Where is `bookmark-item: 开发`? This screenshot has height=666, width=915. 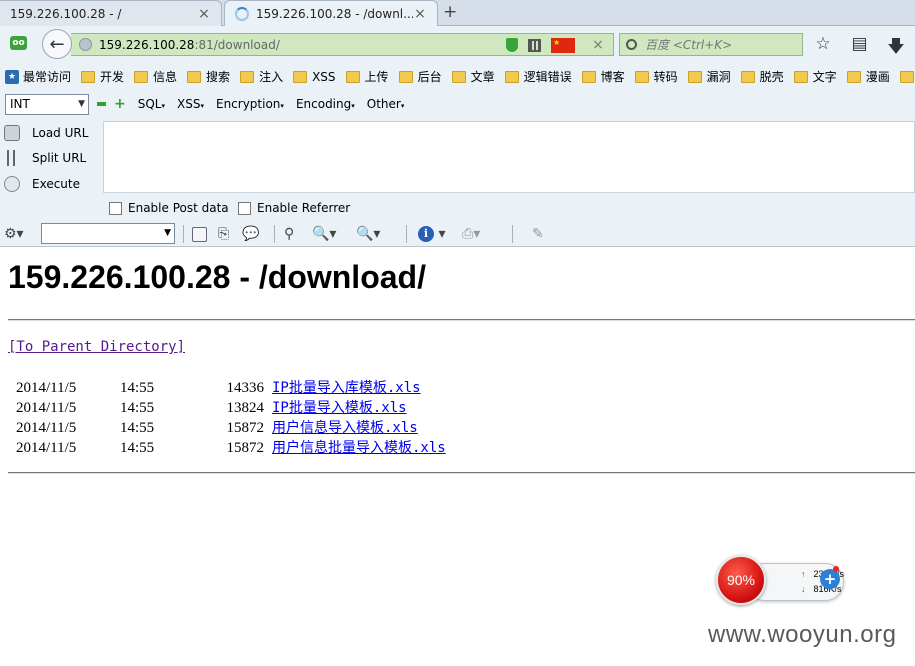 bookmark-item: 开发 is located at coordinates (102, 76).